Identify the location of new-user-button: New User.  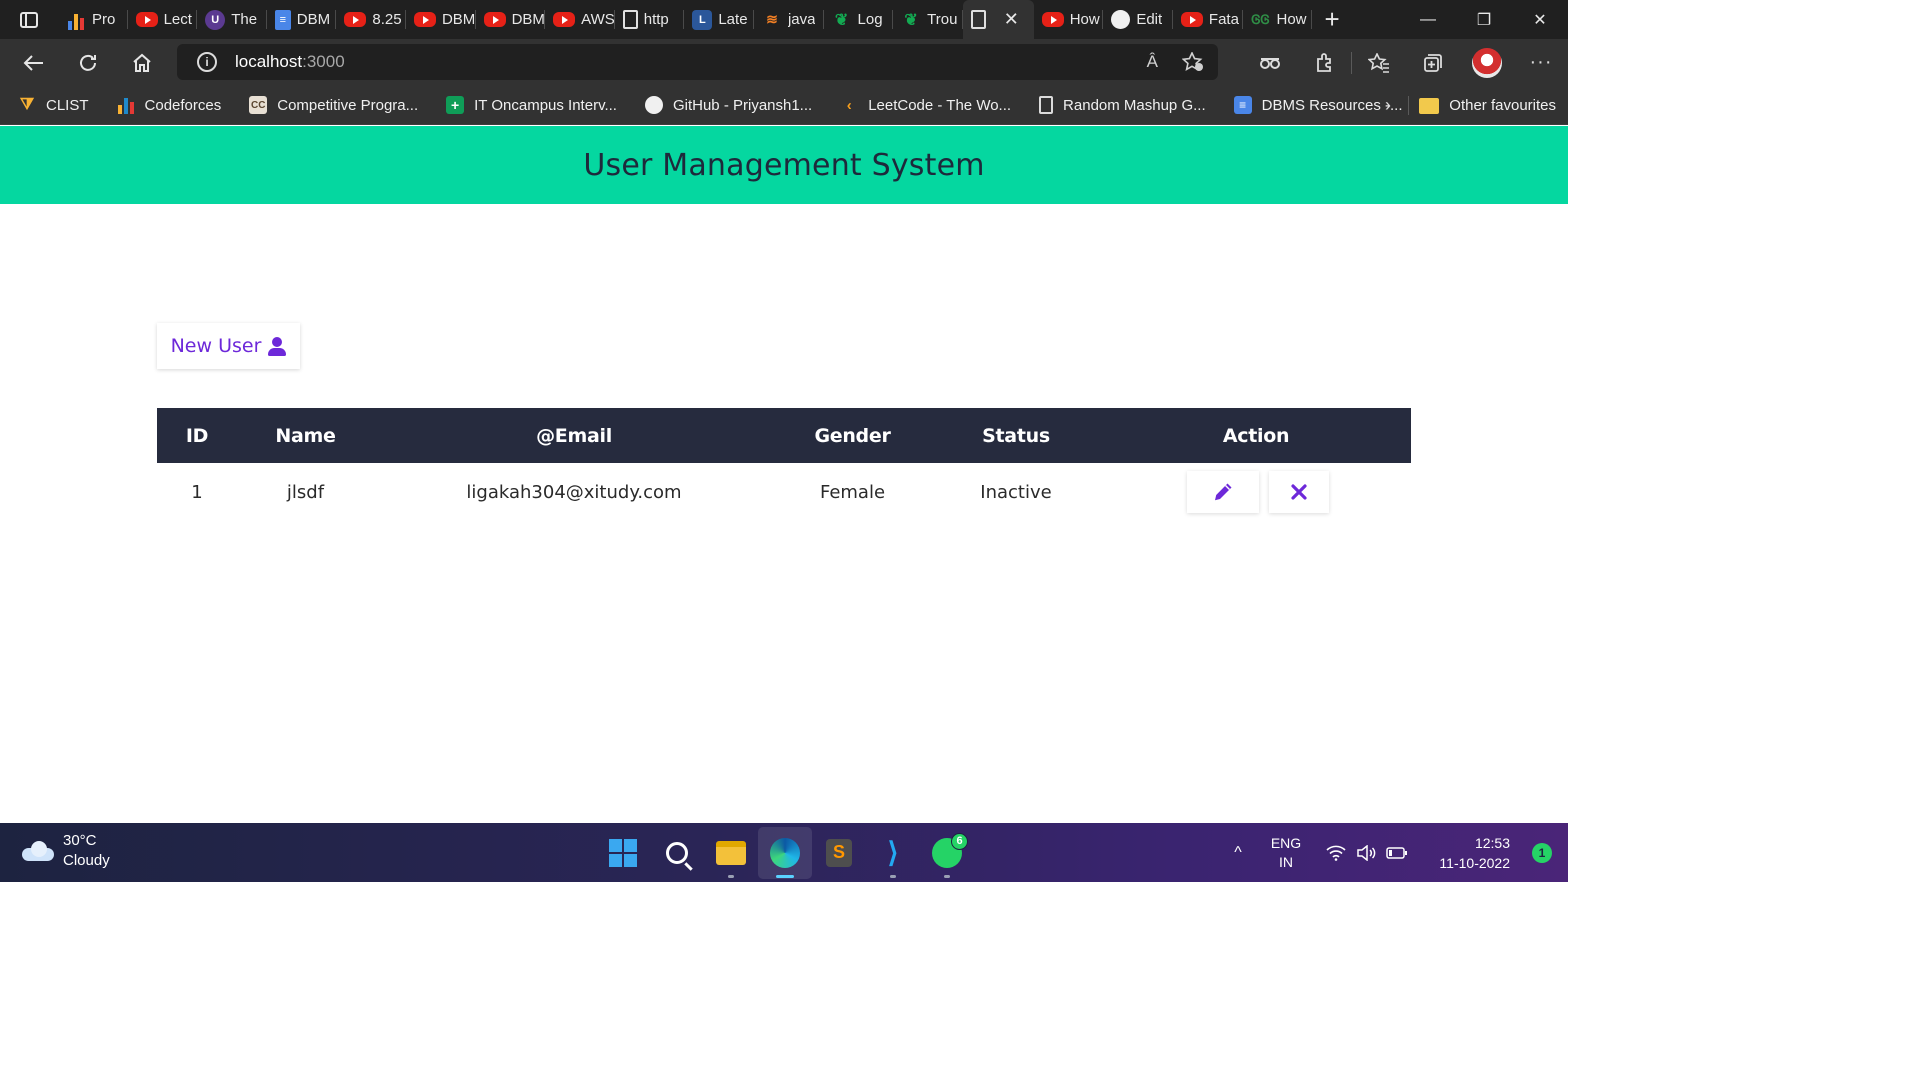
(228, 346).